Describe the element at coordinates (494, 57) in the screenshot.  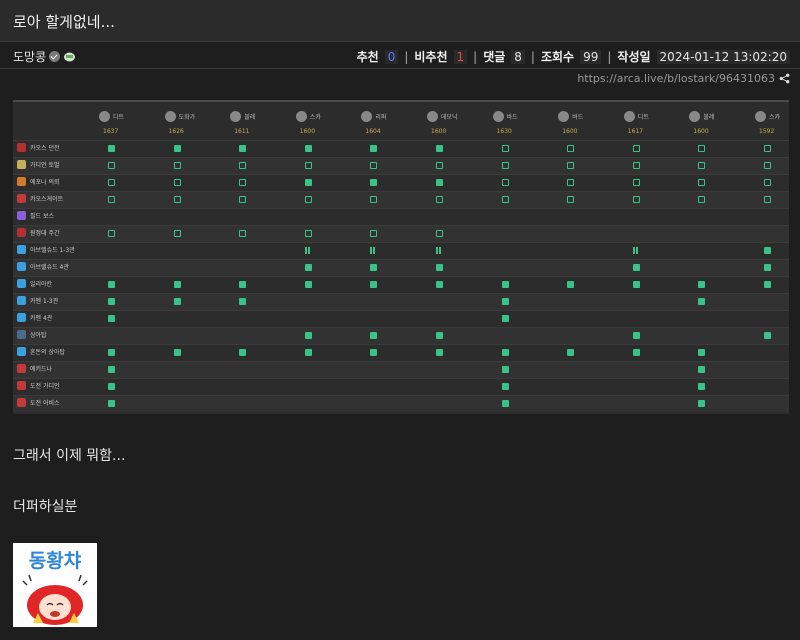
I see `comments-label: 댓글` at that location.